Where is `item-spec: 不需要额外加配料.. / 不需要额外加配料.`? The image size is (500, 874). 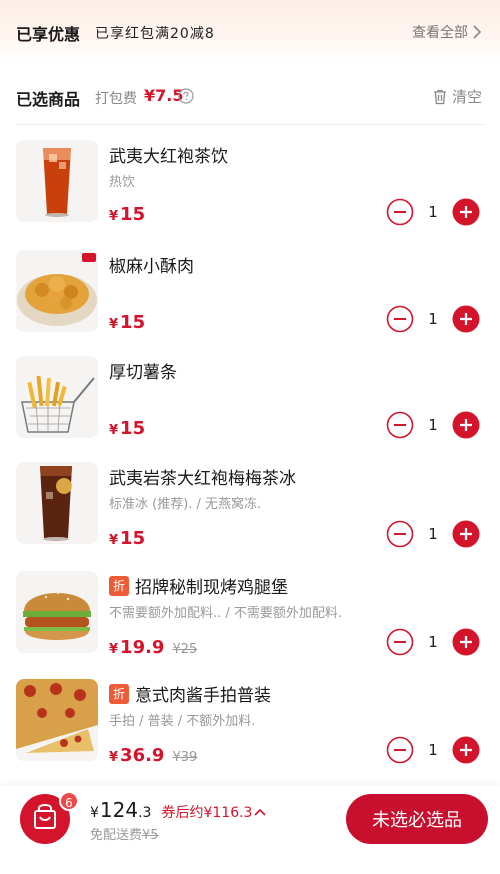 item-spec: 不需要额外加配料.. / 不需要额外加配料. is located at coordinates (226, 613).